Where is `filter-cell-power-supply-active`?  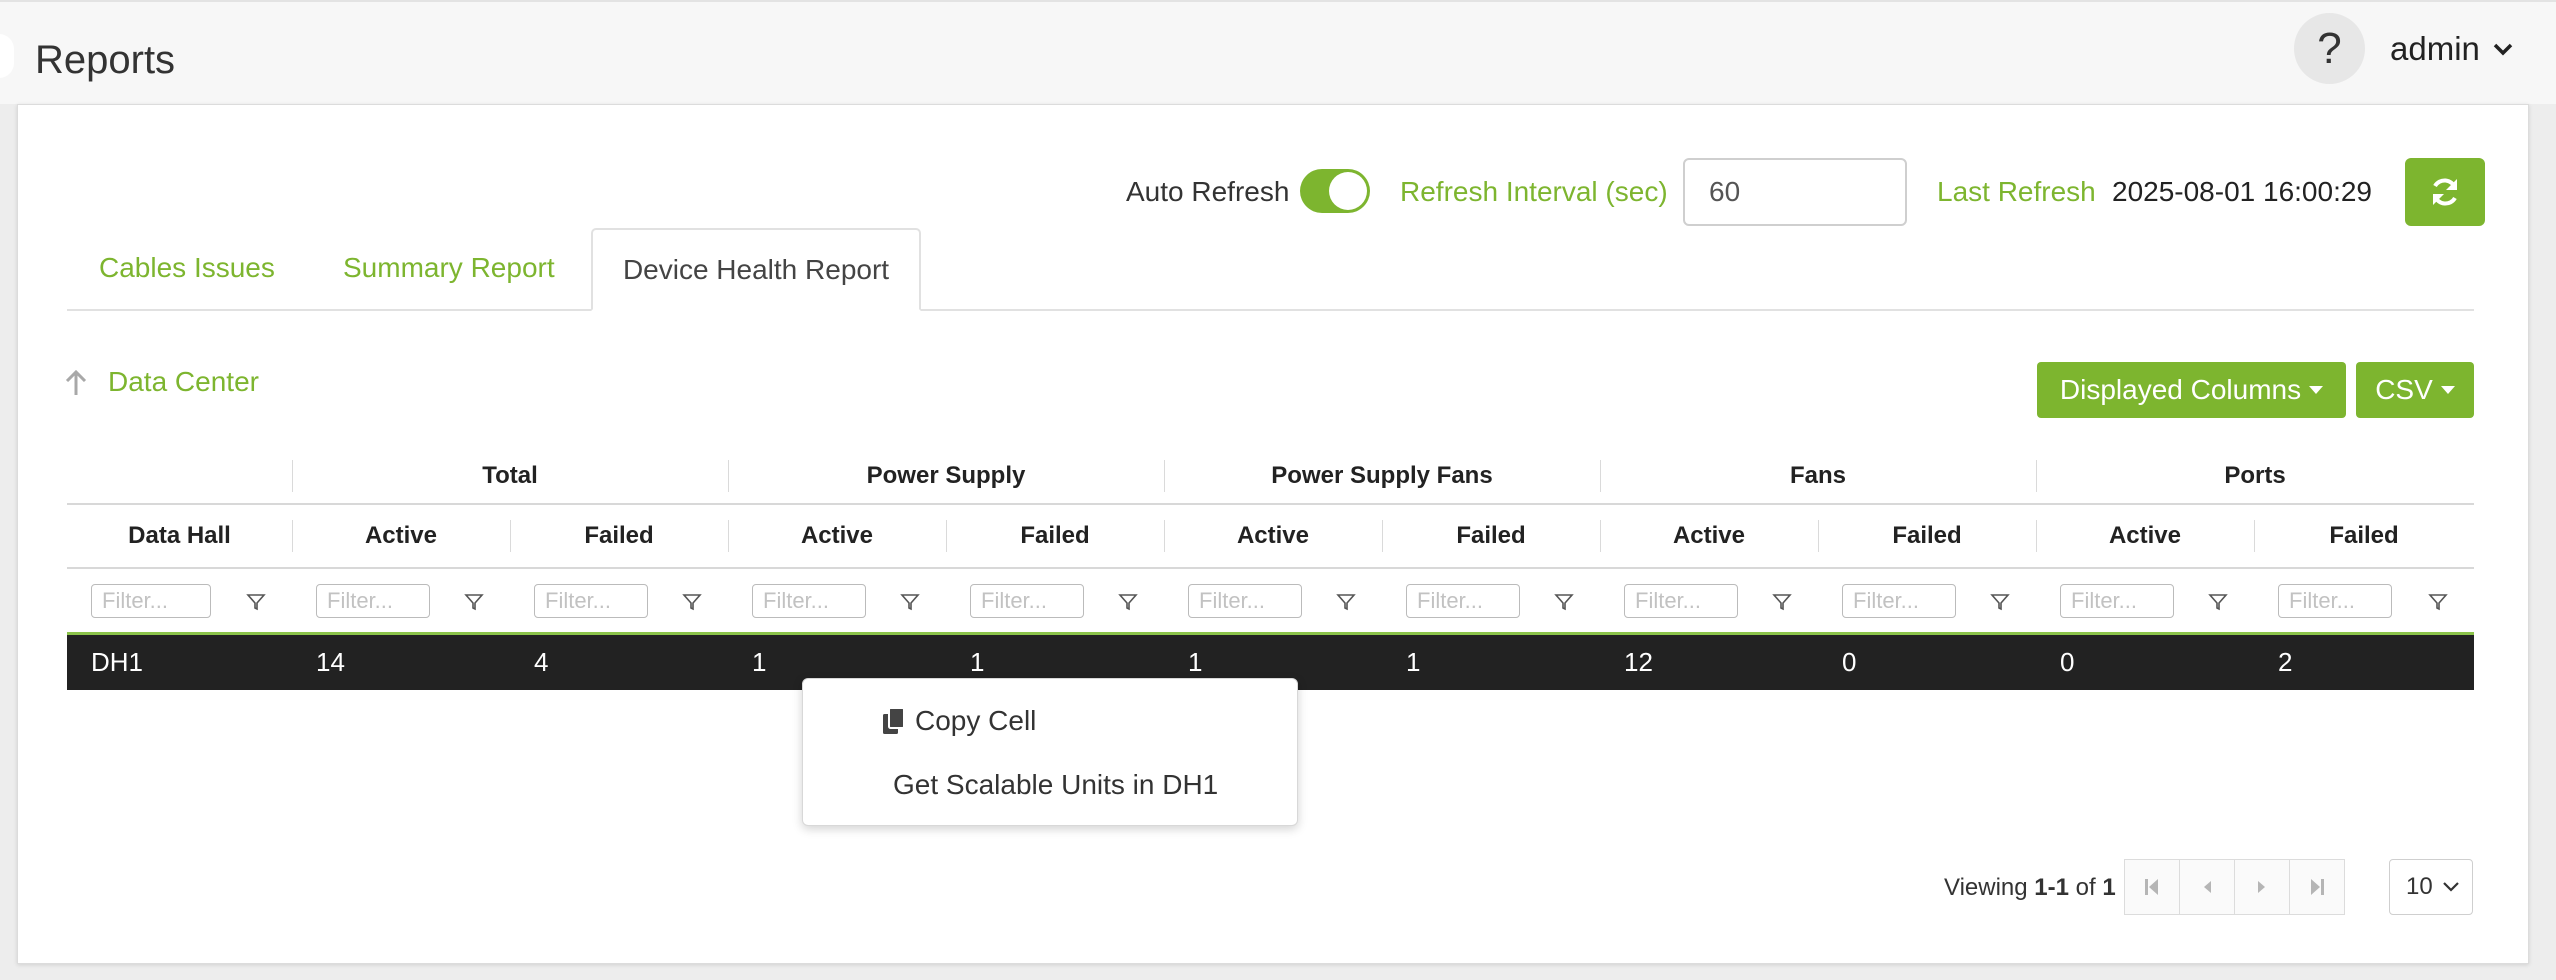
filter-cell-power-supply-active is located at coordinates (837, 600).